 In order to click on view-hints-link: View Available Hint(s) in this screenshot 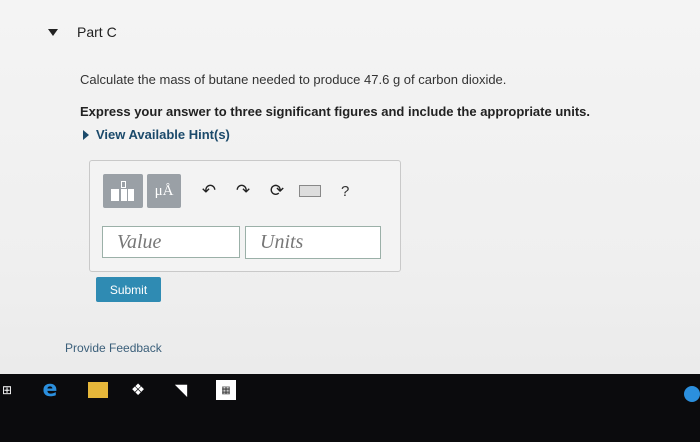, I will do `click(156, 134)`.